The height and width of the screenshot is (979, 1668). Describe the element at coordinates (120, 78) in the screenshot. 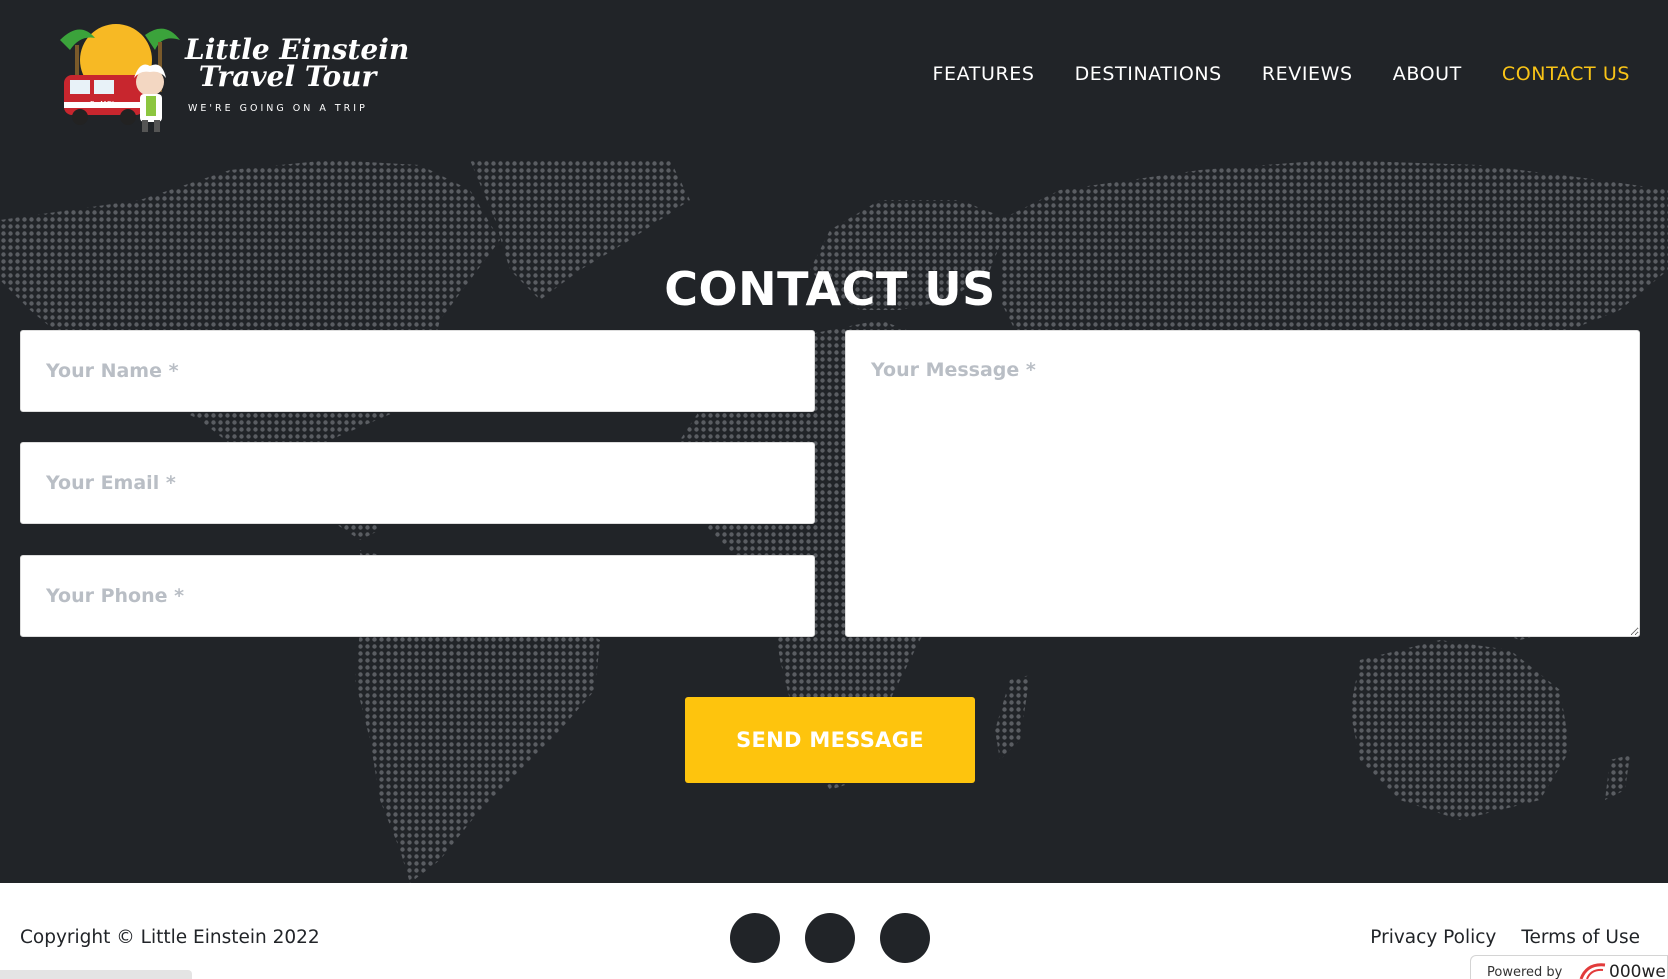

I see `logo-illustration-icon: E=MC²` at that location.